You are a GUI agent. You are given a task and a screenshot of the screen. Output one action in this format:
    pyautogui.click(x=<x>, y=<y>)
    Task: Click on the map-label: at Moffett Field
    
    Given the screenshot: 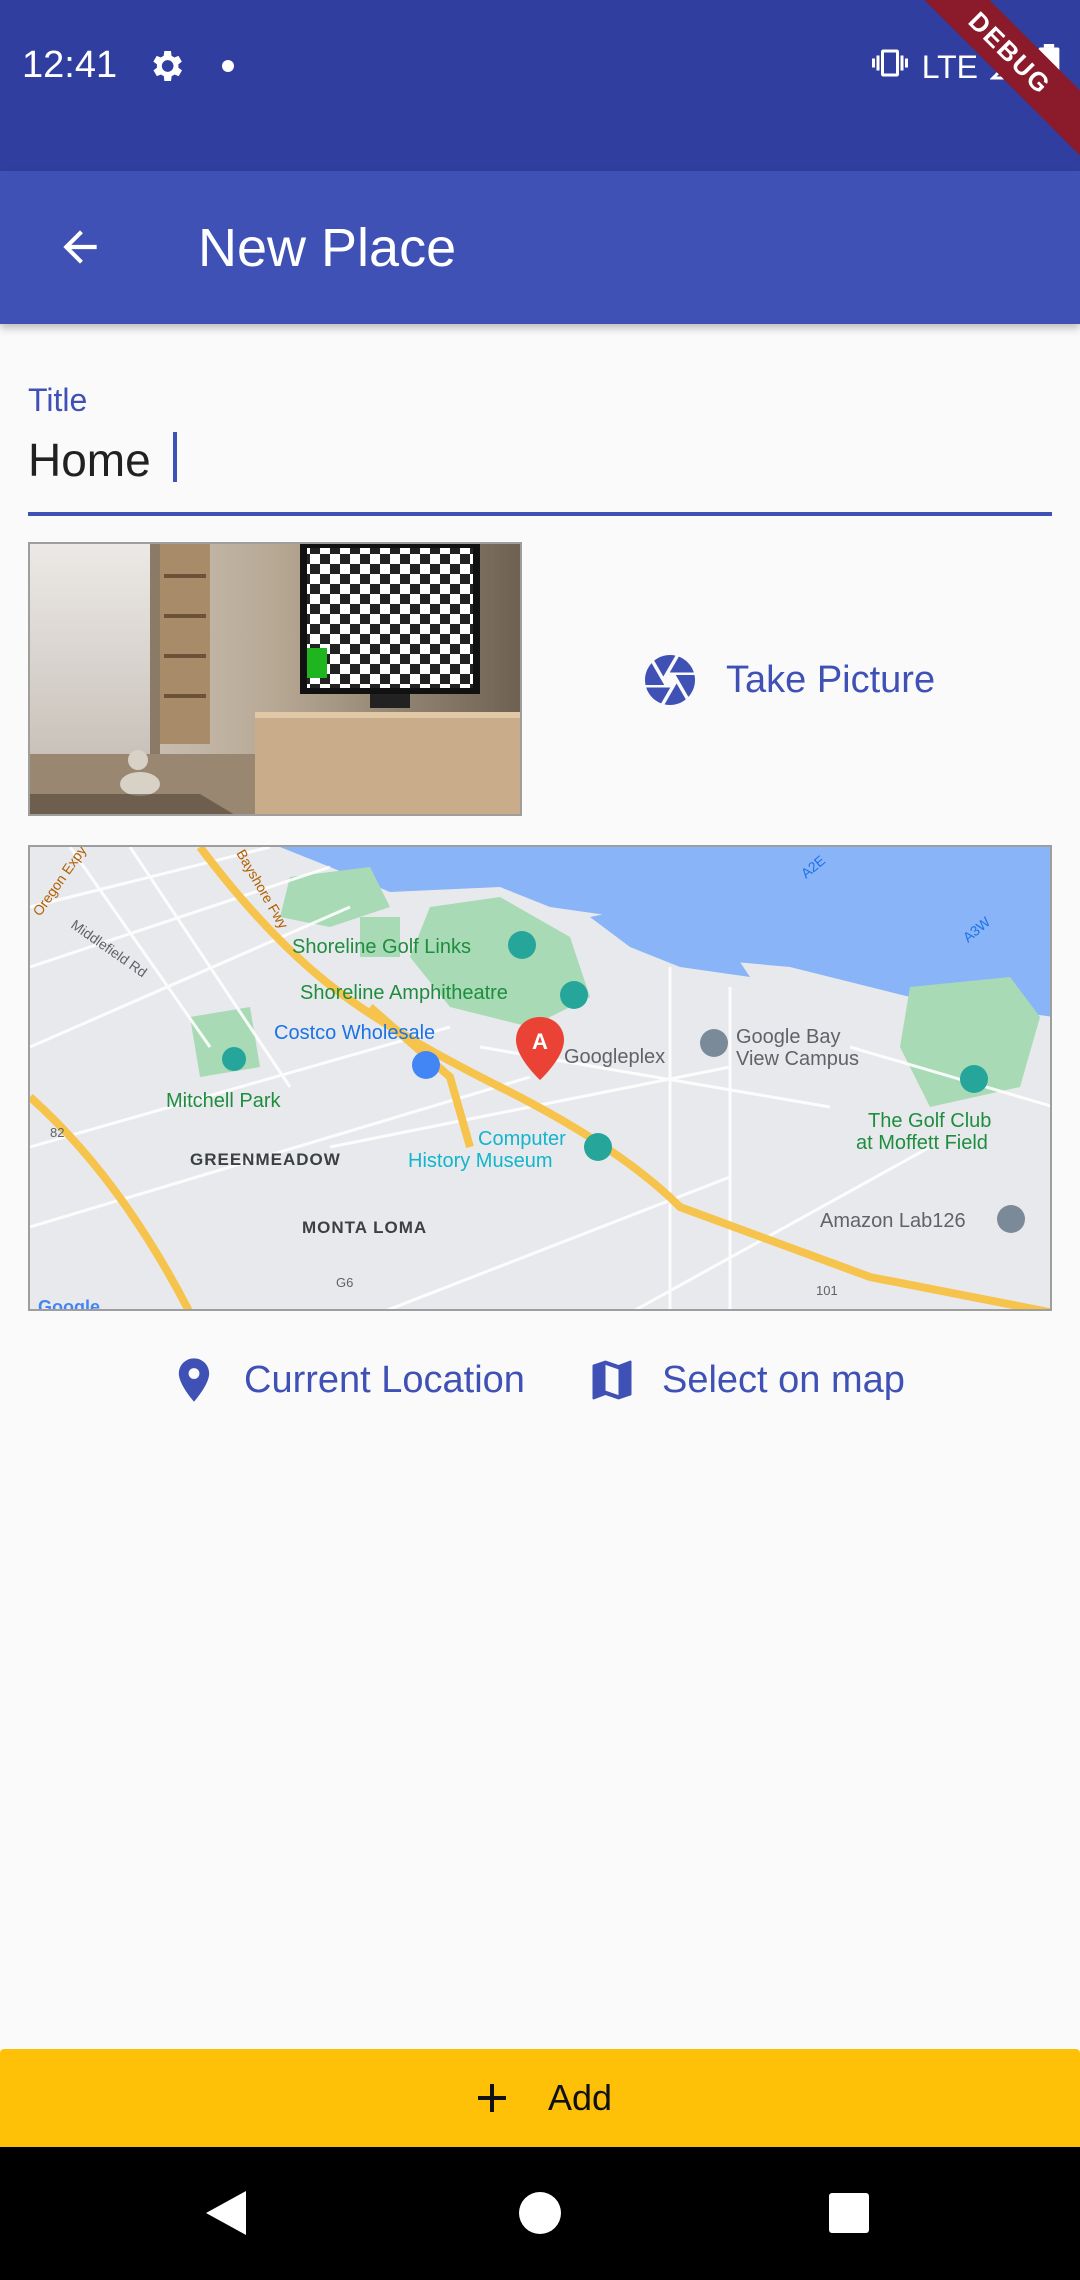 What is the action you would take?
    pyautogui.click(x=922, y=1143)
    